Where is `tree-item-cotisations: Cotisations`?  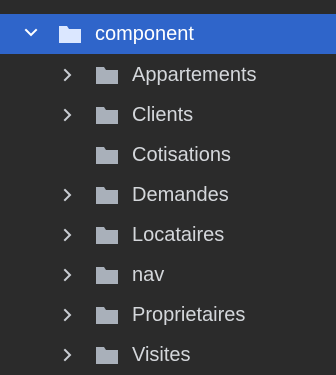
tree-item-cotisations: Cotisations is located at coordinates (168, 155).